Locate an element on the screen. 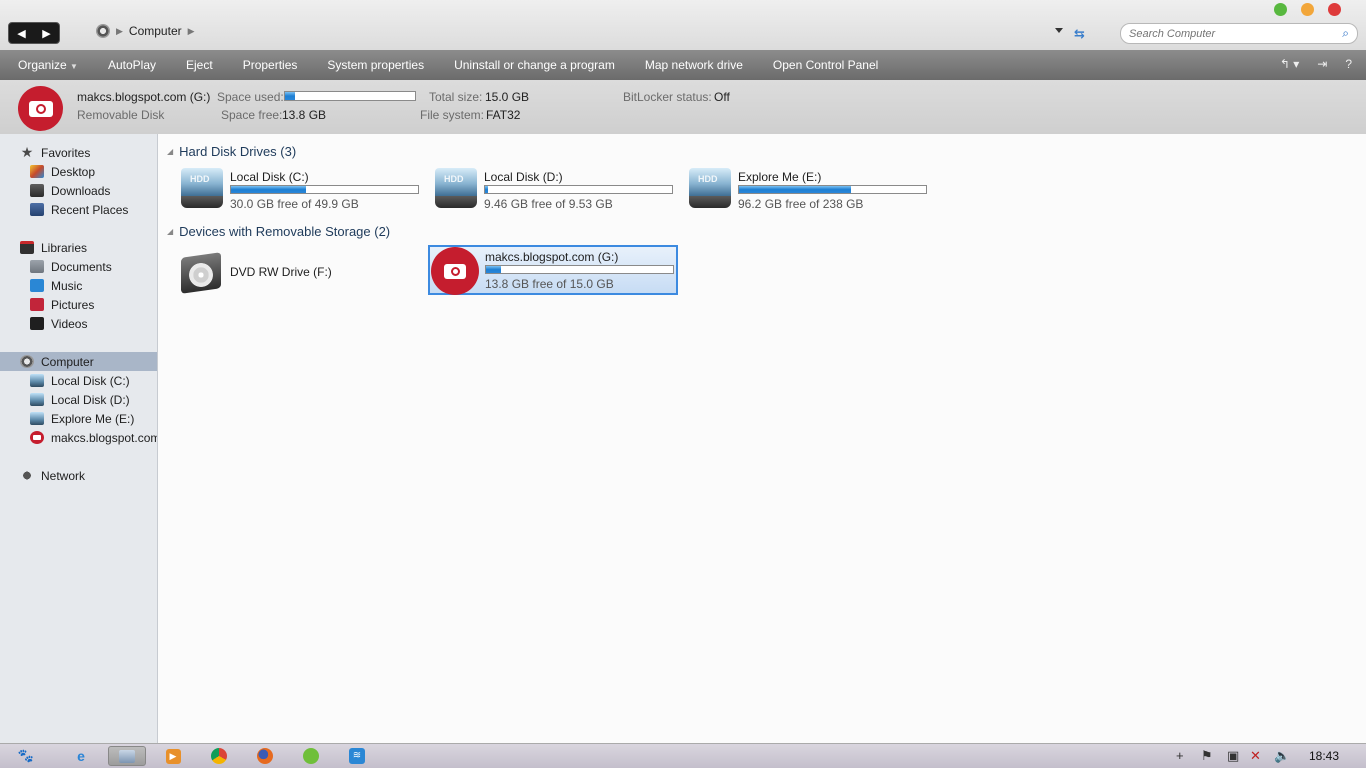 This screenshot has width=1366, height=768. properties-button: Properties is located at coordinates (270, 65).